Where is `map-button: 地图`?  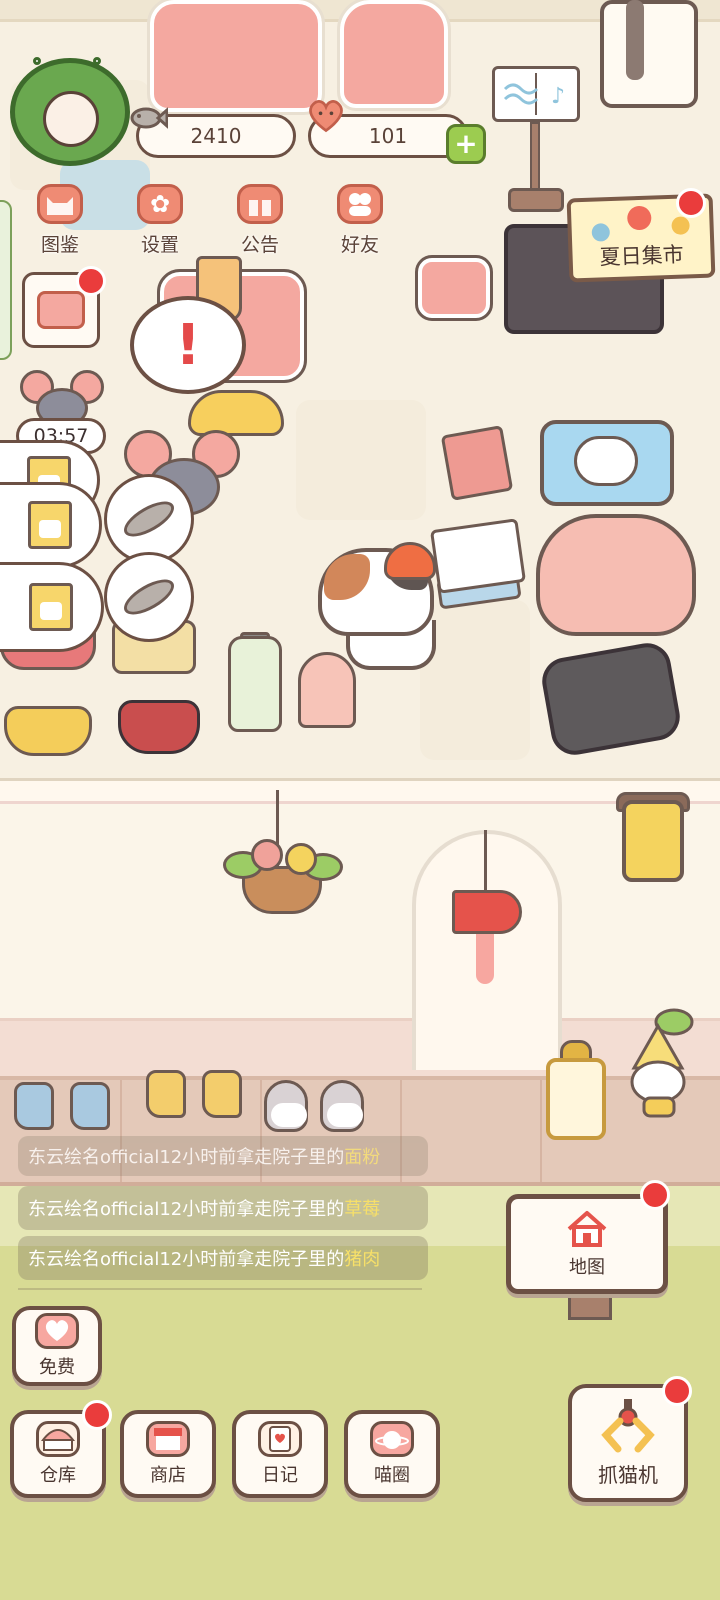
map-button: 地图 is located at coordinates (587, 1244).